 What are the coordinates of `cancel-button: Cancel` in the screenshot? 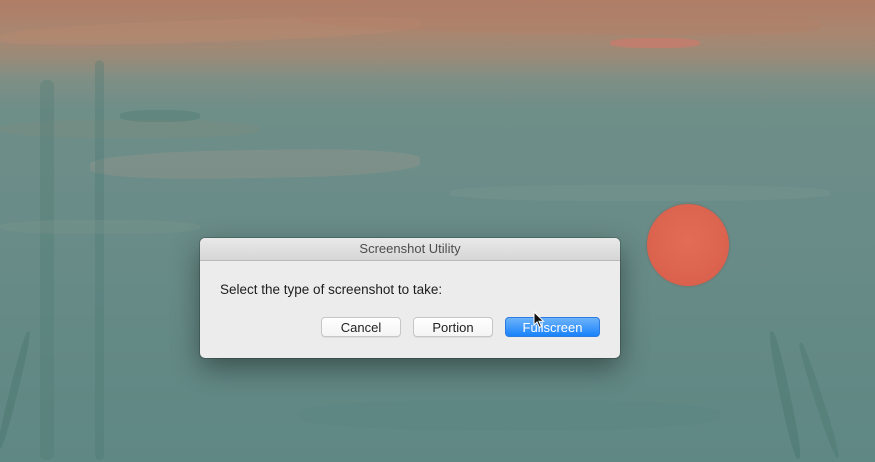 It's located at (361, 327).